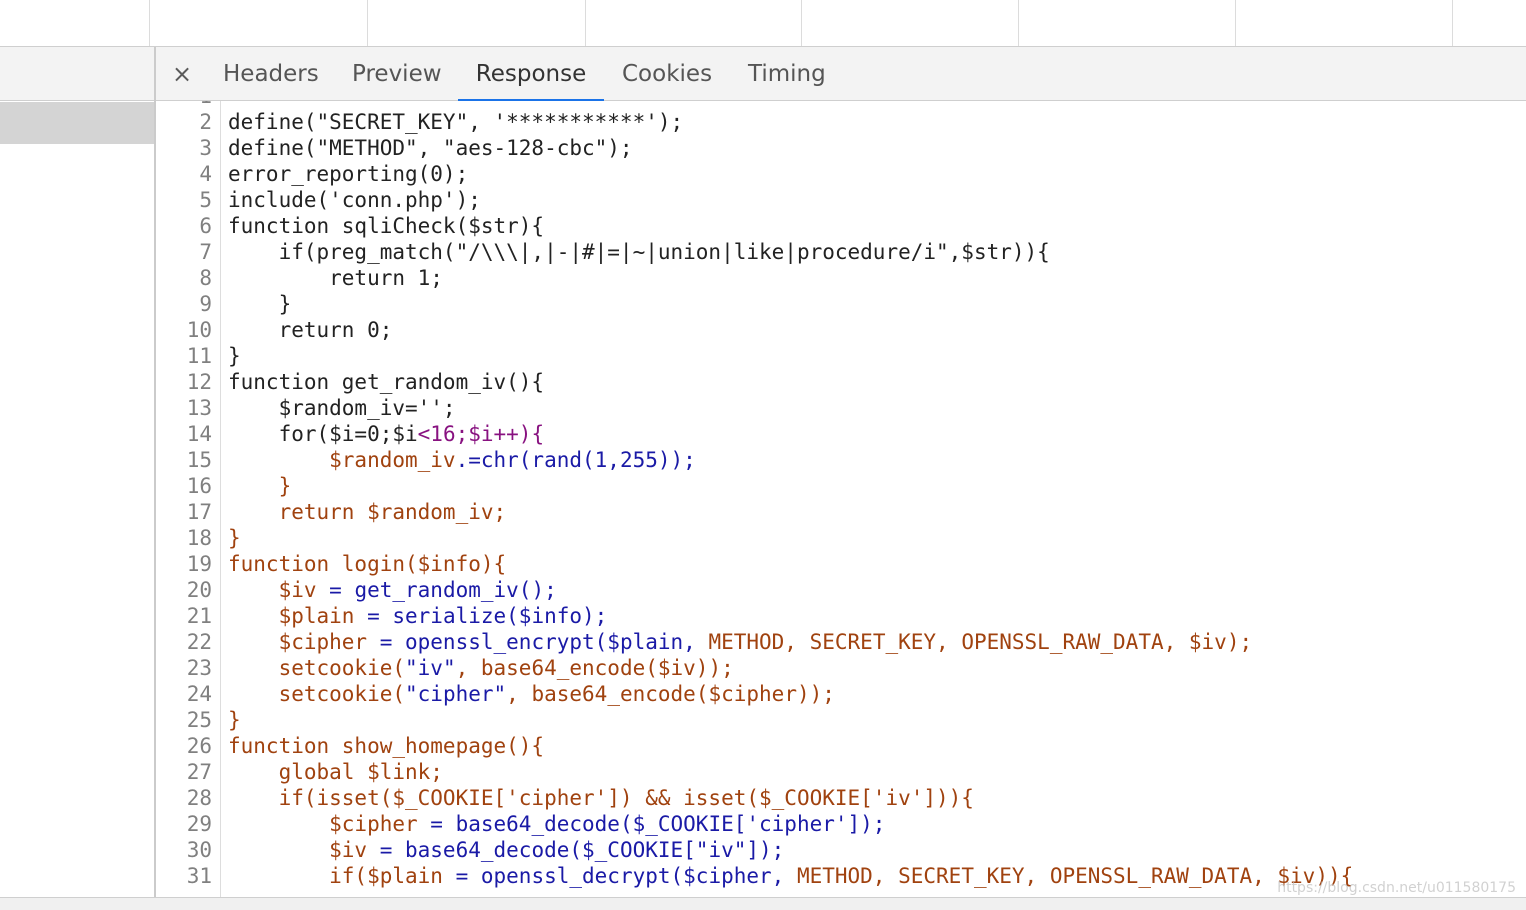 Image resolution: width=1526 pixels, height=910 pixels. I want to click on line-number: 18, so click(199, 538).